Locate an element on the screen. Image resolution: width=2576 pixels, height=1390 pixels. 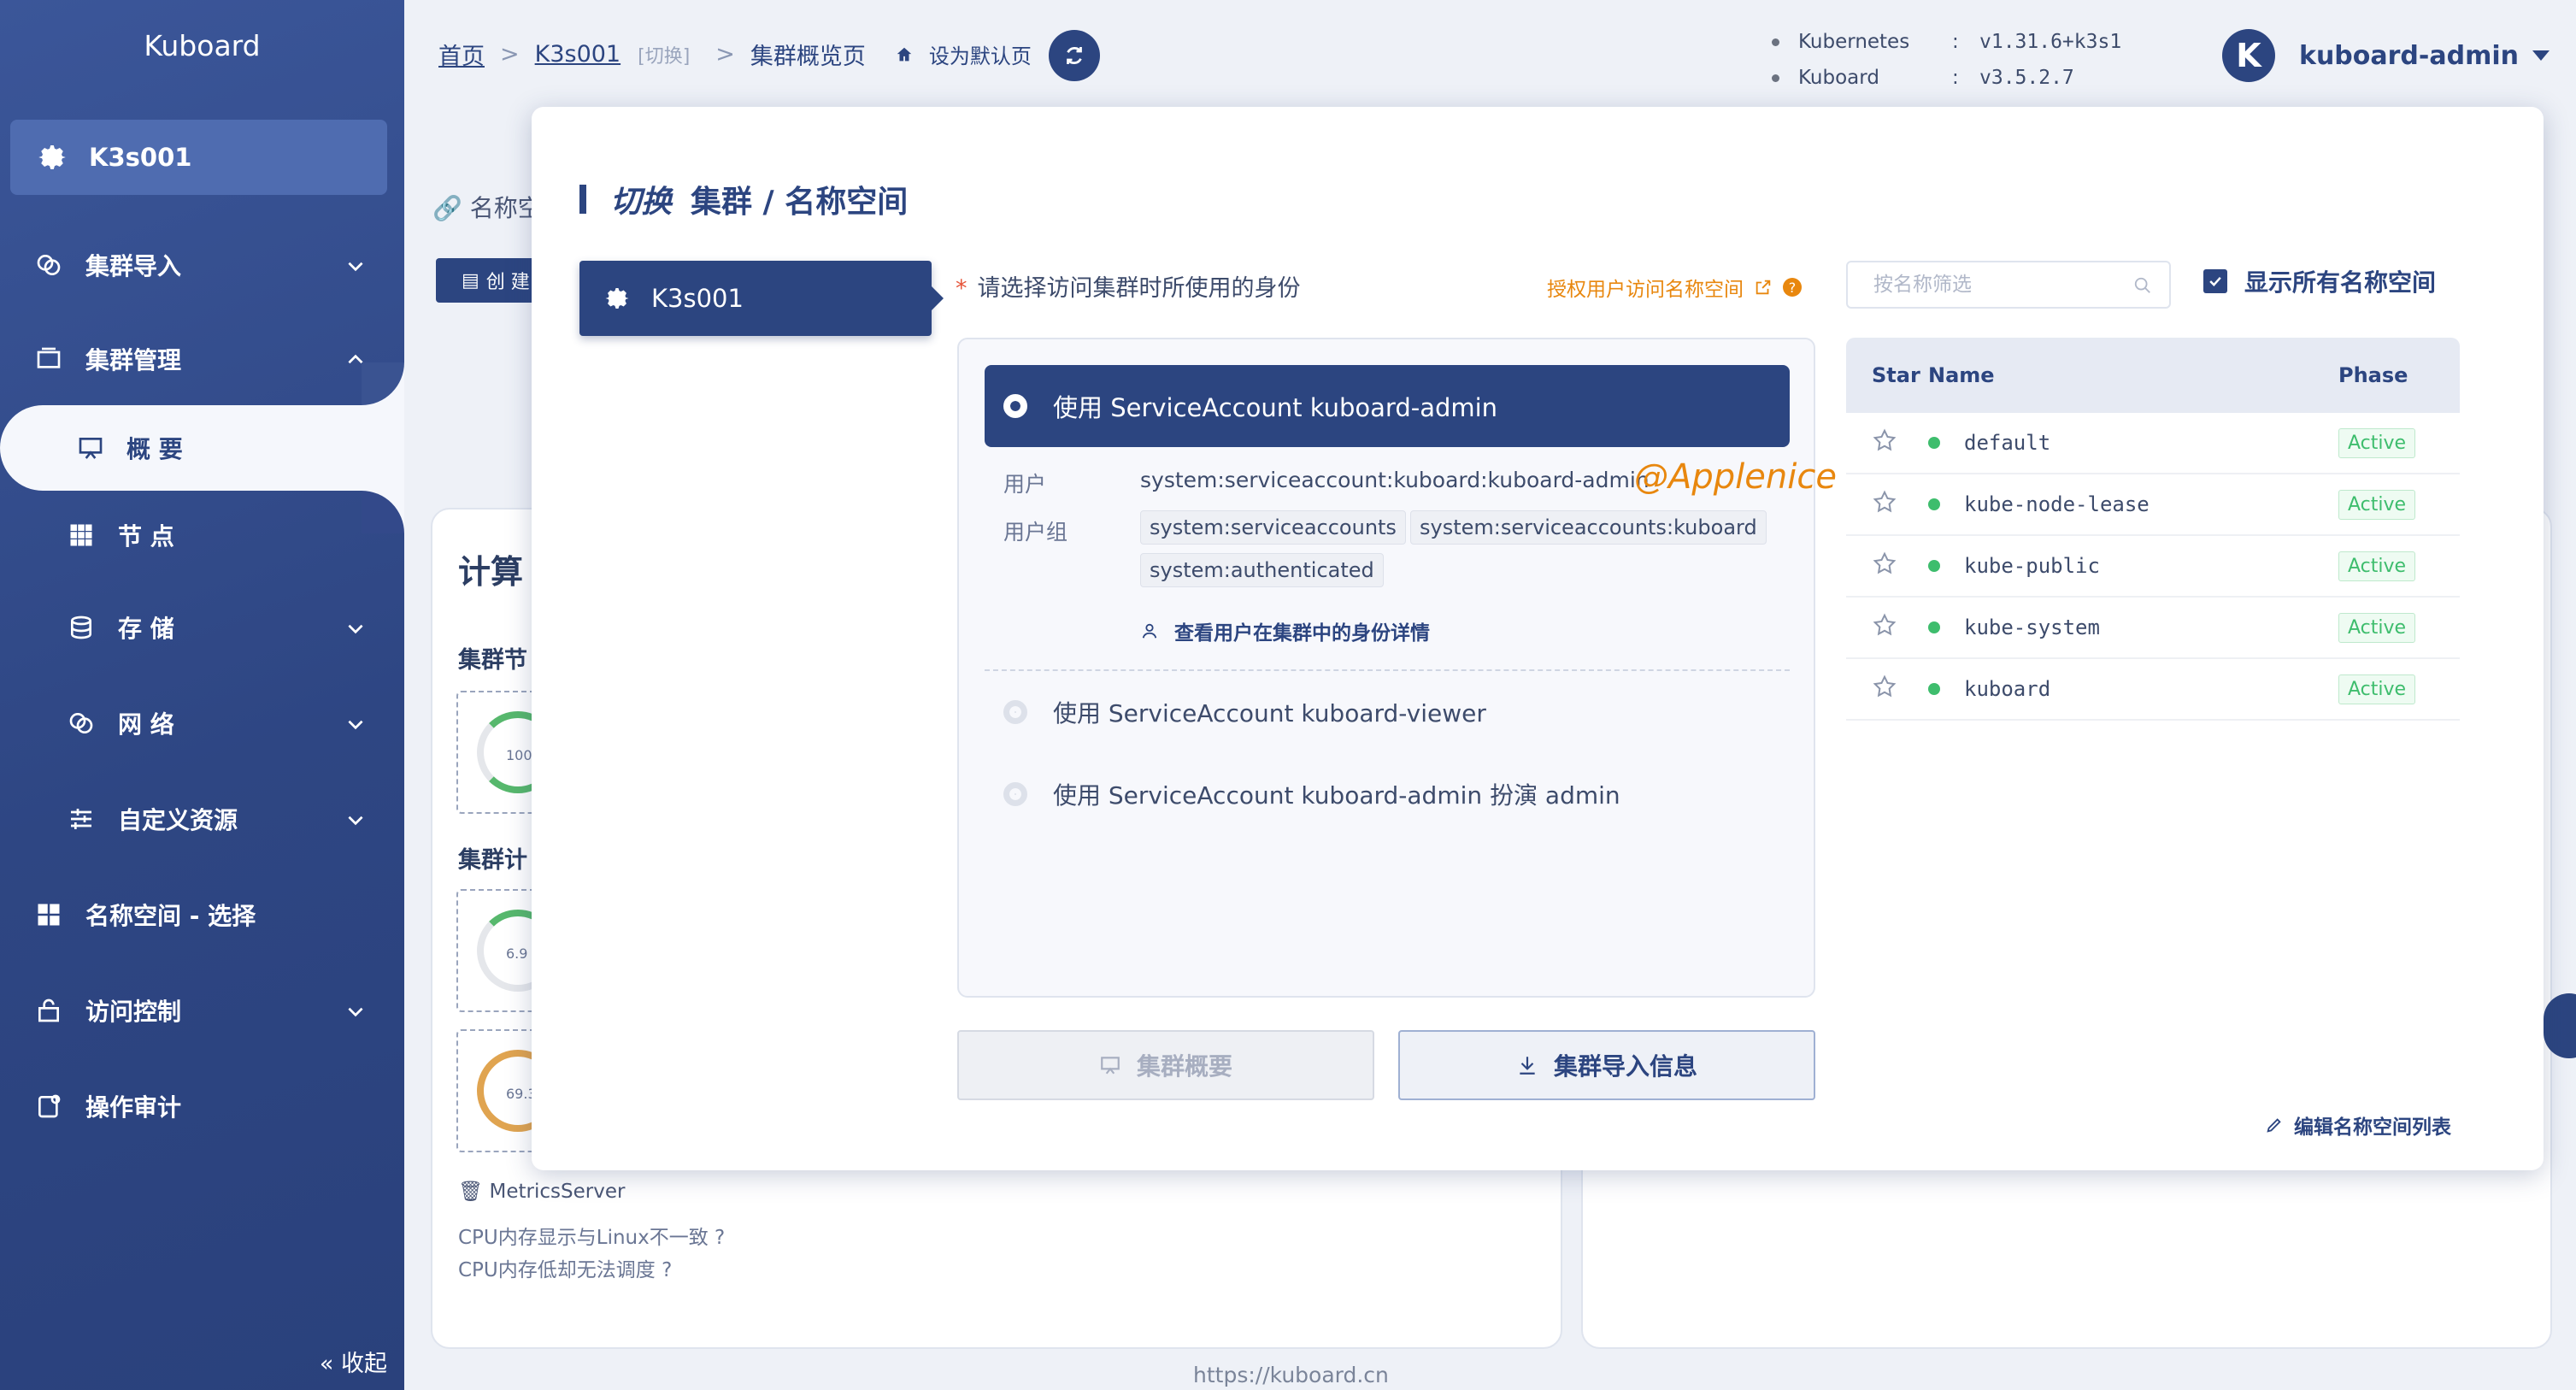
chevron-right-icon: > is located at coordinates (725, 54).